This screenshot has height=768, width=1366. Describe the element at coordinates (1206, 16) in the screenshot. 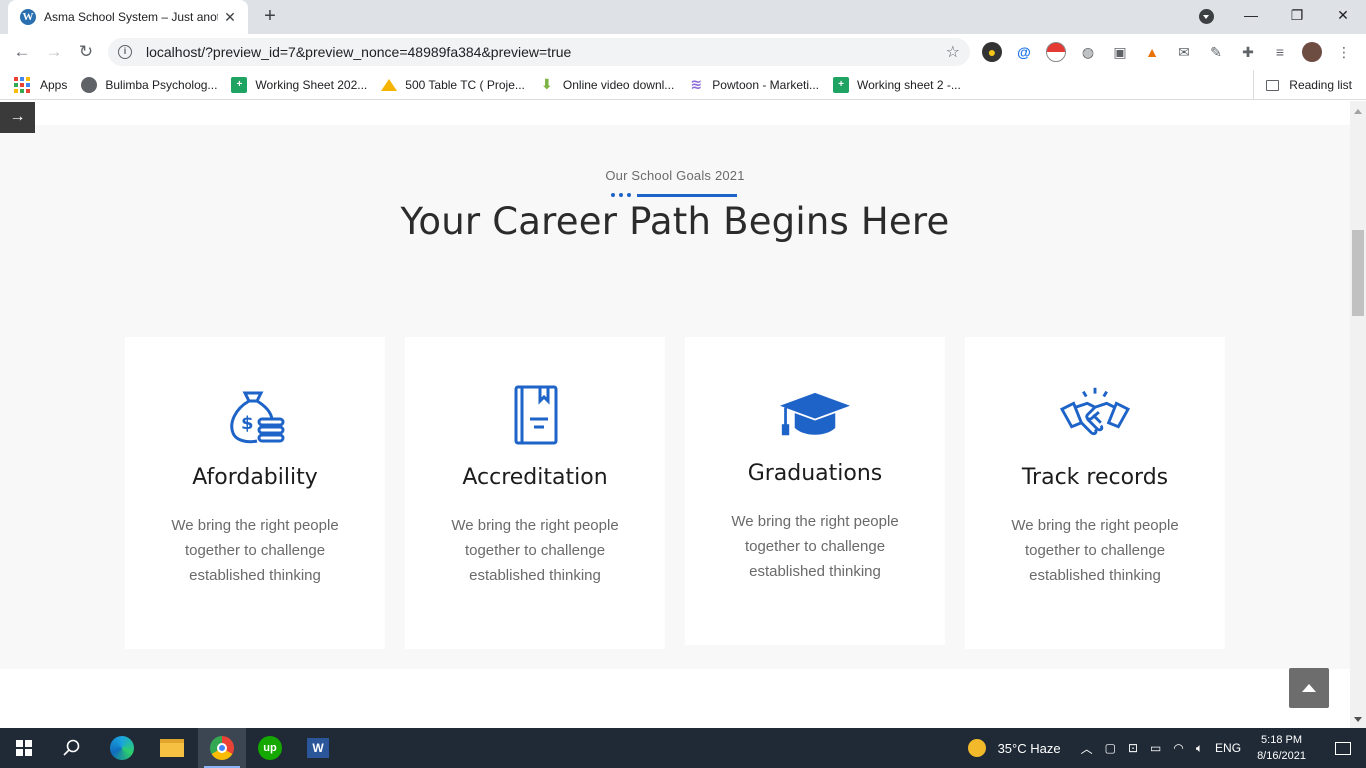

I see `tab-search-icon` at that location.